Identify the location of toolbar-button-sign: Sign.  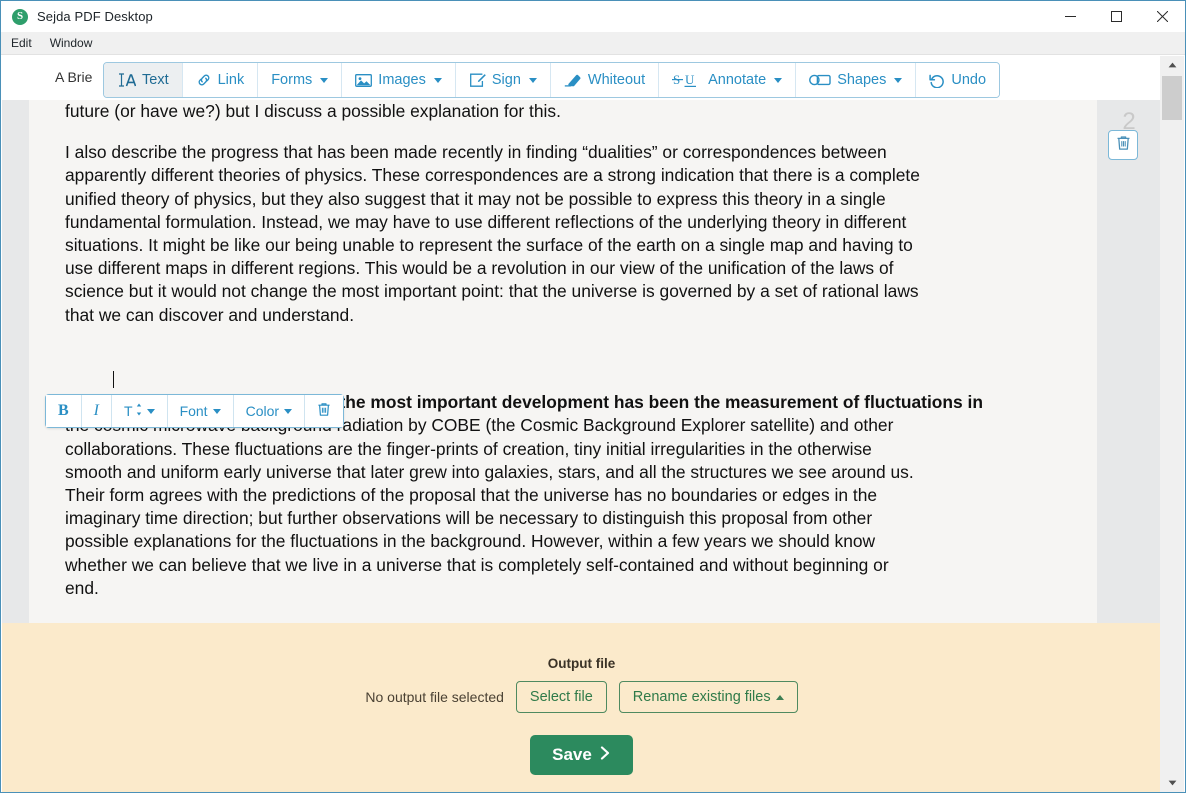
(503, 80).